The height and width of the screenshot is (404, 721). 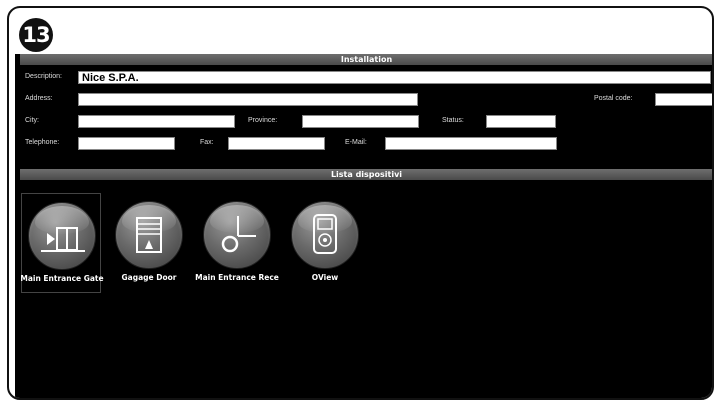 What do you see at coordinates (453, 120) in the screenshot?
I see `status-label: Status:` at bounding box center [453, 120].